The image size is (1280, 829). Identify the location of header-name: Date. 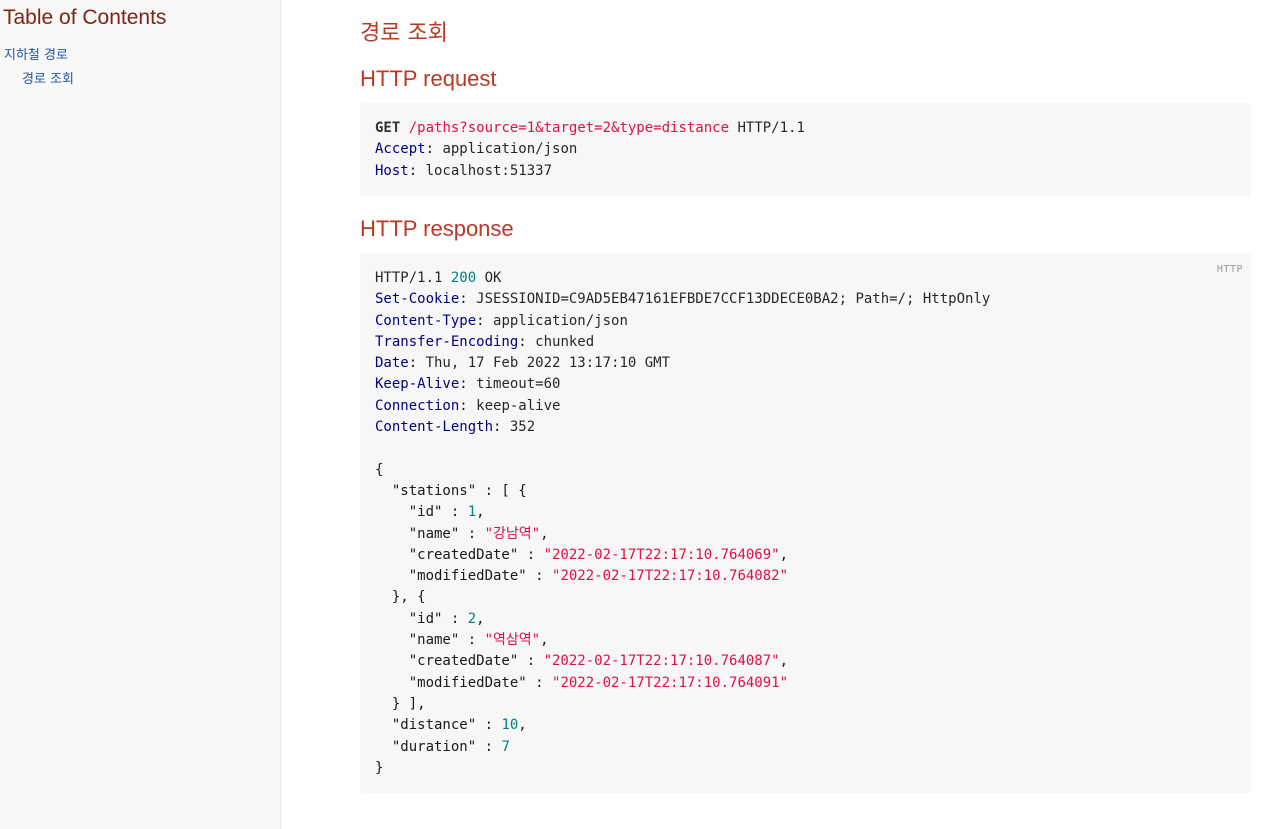
(392, 363).